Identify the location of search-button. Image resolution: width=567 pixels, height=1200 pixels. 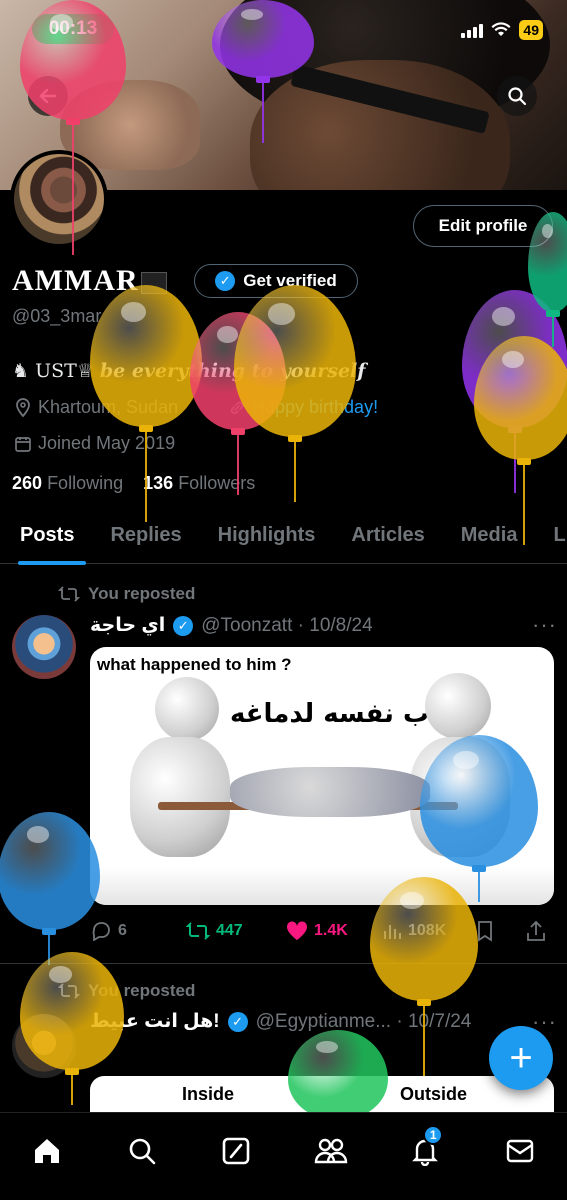
(517, 96).